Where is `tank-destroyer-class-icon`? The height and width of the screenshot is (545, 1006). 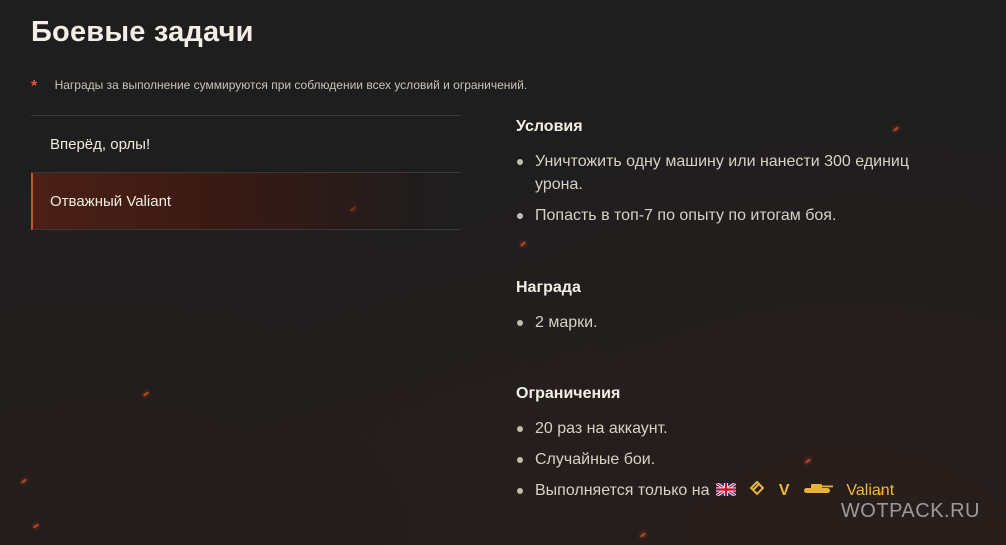
tank-destroyer-class-icon is located at coordinates (757, 488).